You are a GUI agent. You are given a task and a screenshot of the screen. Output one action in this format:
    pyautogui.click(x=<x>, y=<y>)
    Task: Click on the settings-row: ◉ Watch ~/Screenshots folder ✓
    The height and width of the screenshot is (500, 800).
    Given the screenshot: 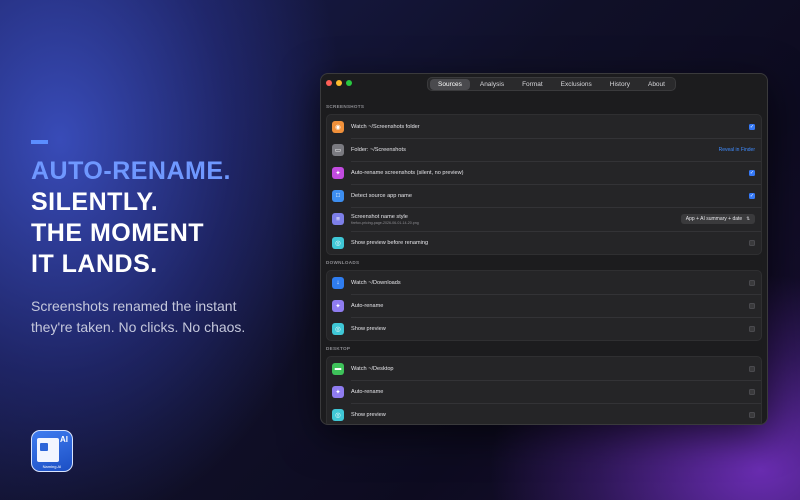 What is the action you would take?
    pyautogui.click(x=544, y=126)
    